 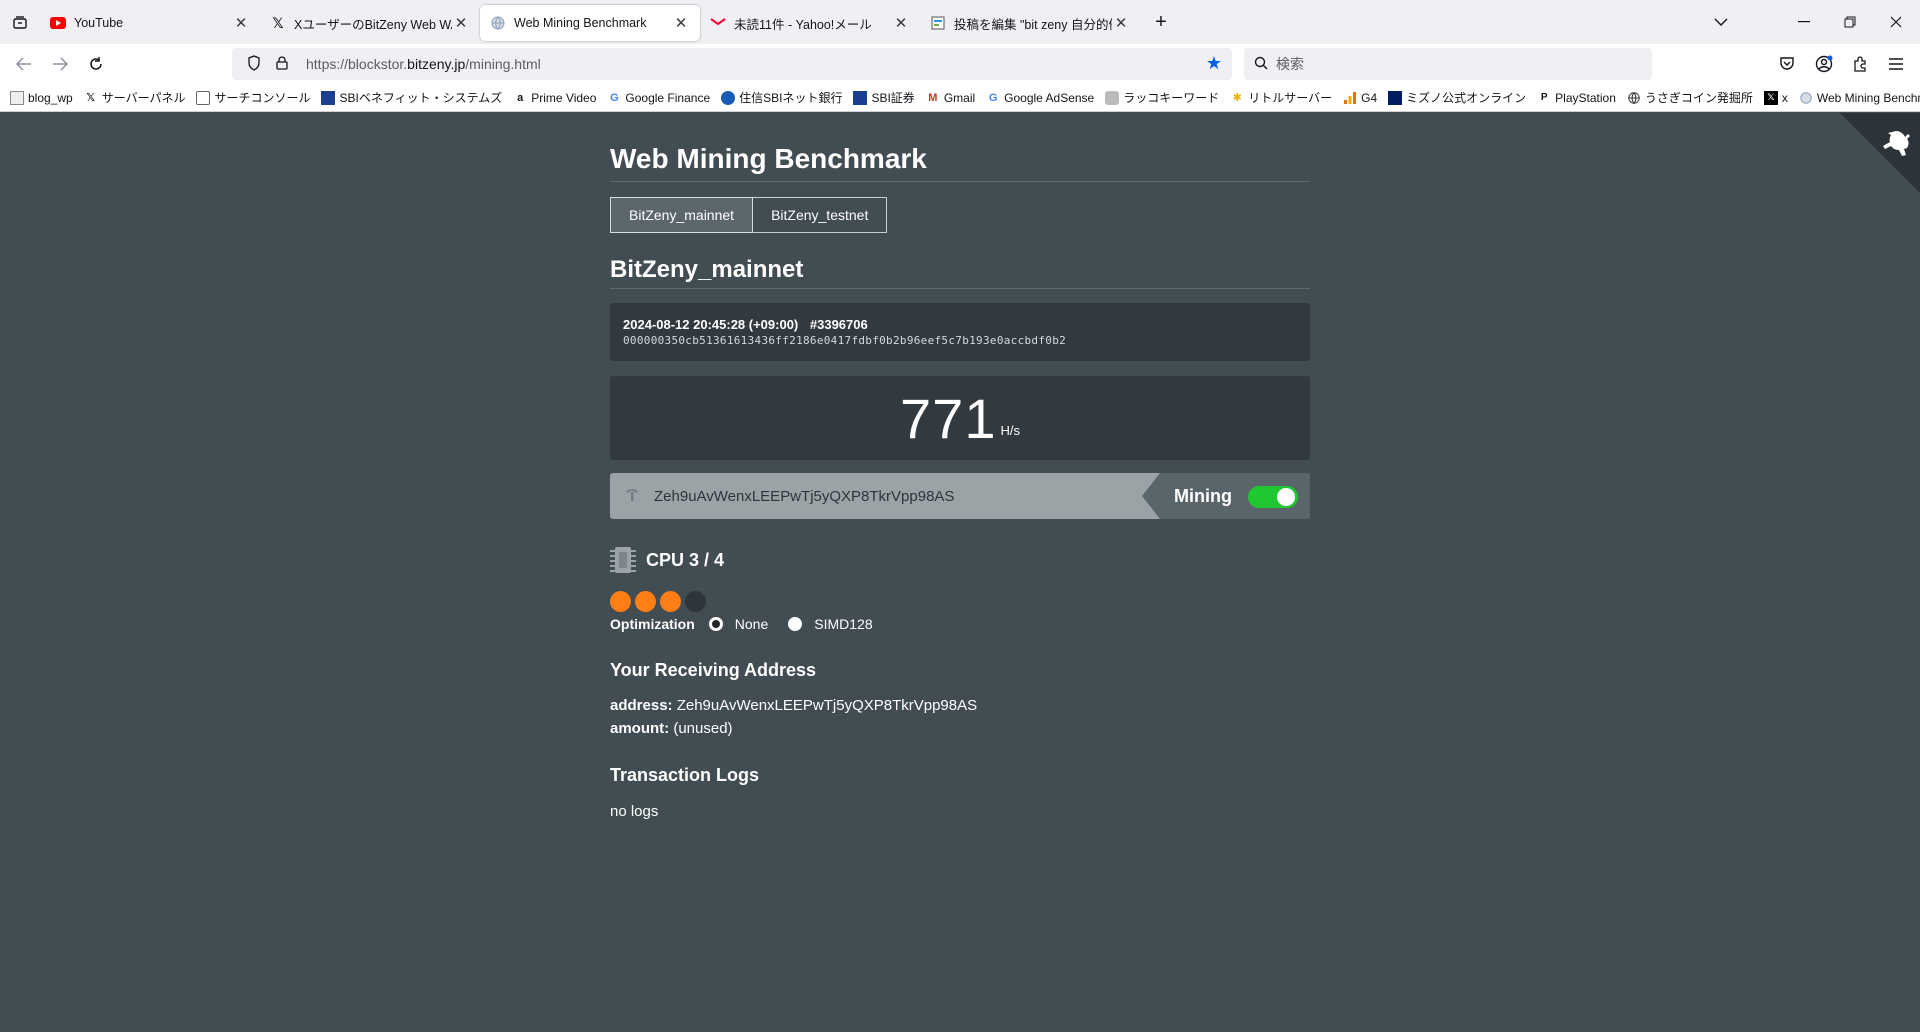 What do you see at coordinates (58, 23) in the screenshot?
I see `youtube-icon` at bounding box center [58, 23].